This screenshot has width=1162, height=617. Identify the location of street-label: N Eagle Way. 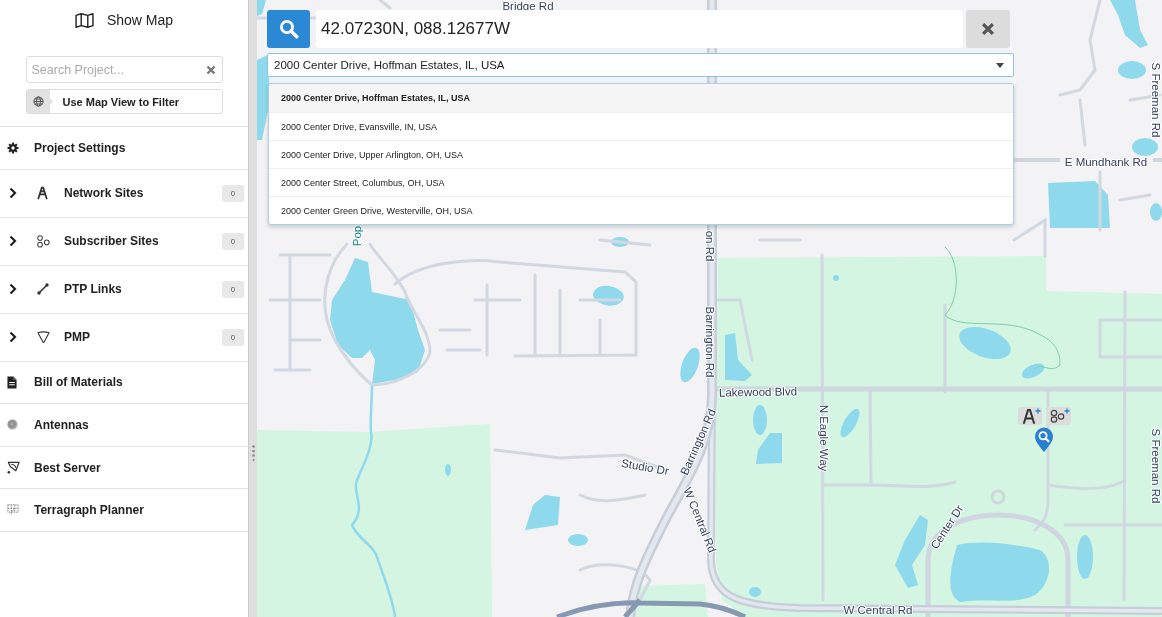
(824, 438).